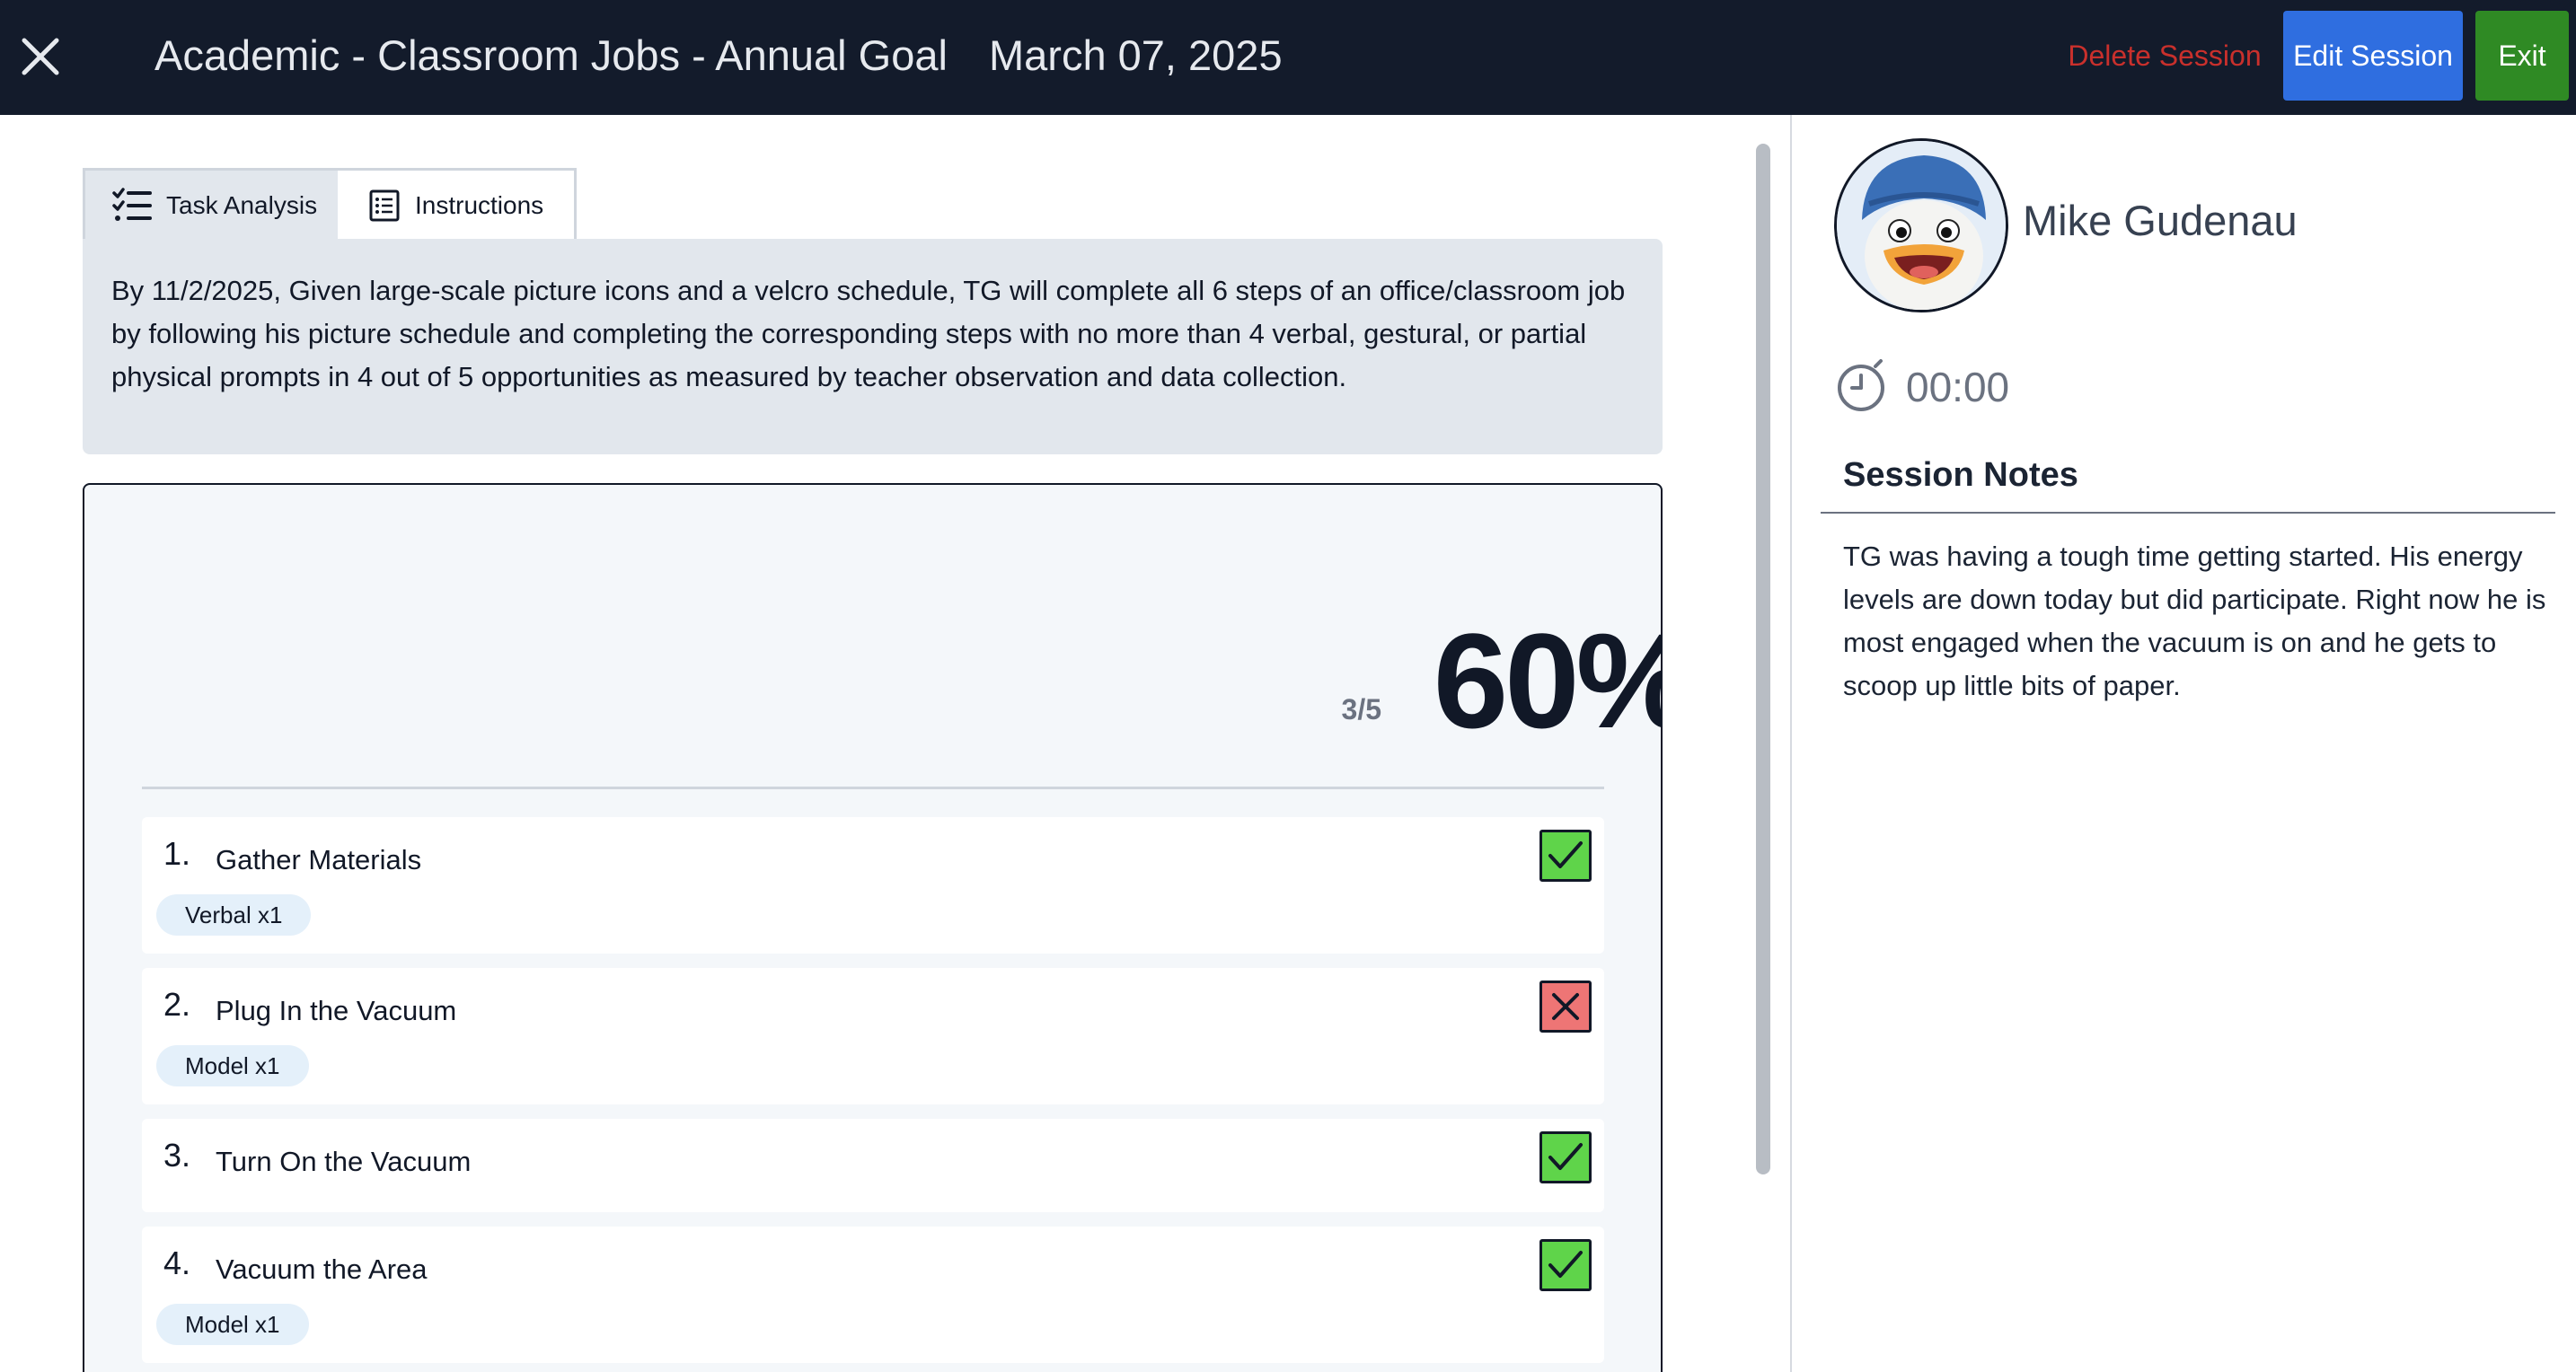 Image resolution: width=2576 pixels, height=1372 pixels. What do you see at coordinates (2165, 56) in the screenshot?
I see `delete-session-button: Delete Session` at bounding box center [2165, 56].